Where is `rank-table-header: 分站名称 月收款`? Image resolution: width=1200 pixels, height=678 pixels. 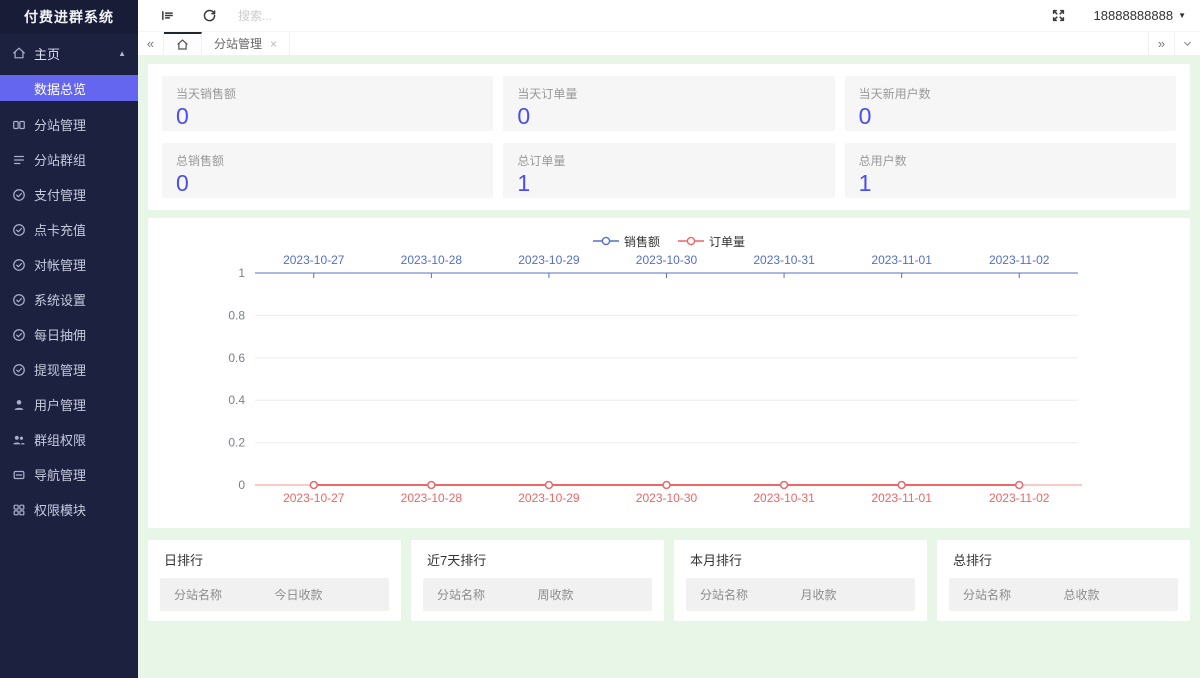
rank-table-header: 分站名称 月收款 is located at coordinates (800, 594).